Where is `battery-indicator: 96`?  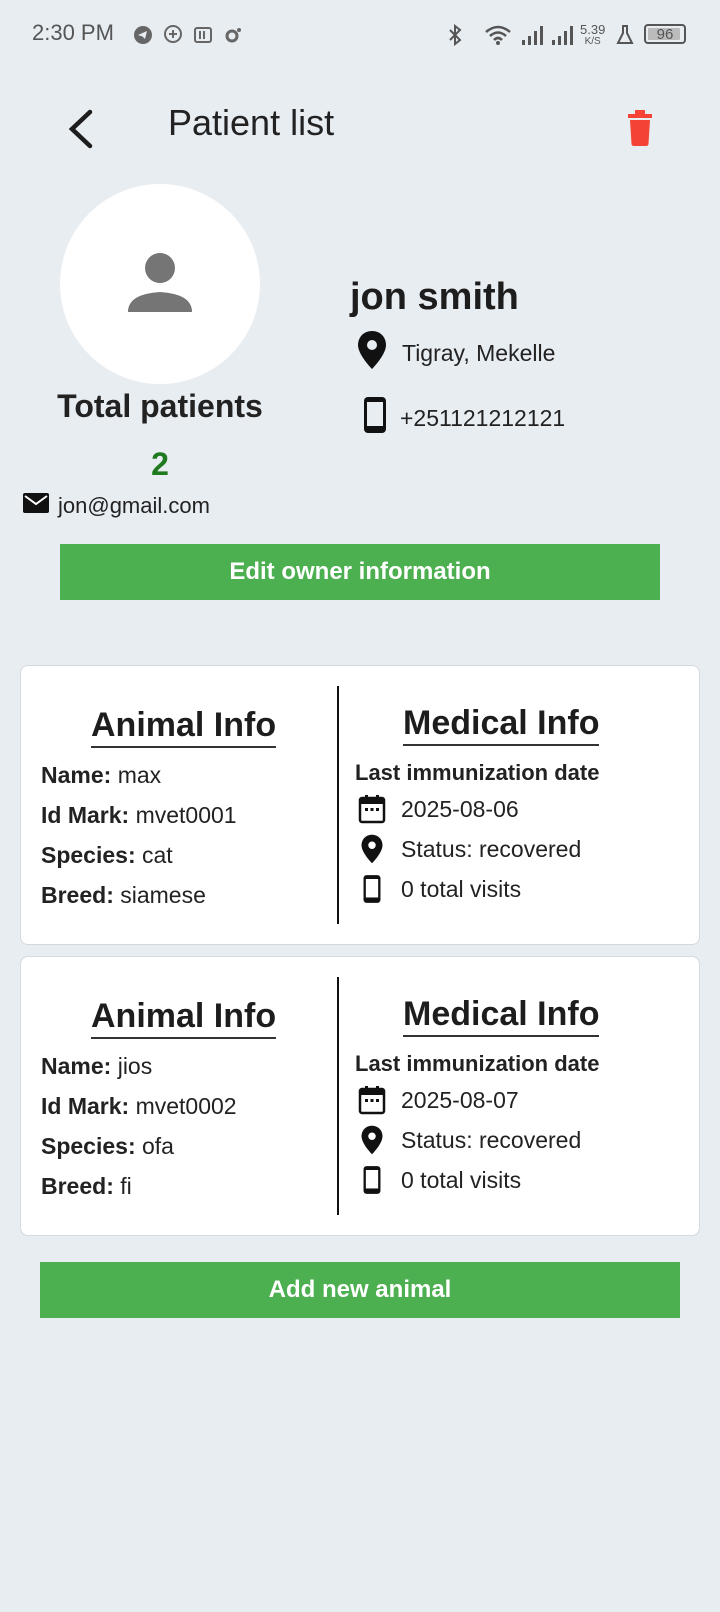 battery-indicator: 96 is located at coordinates (665, 34).